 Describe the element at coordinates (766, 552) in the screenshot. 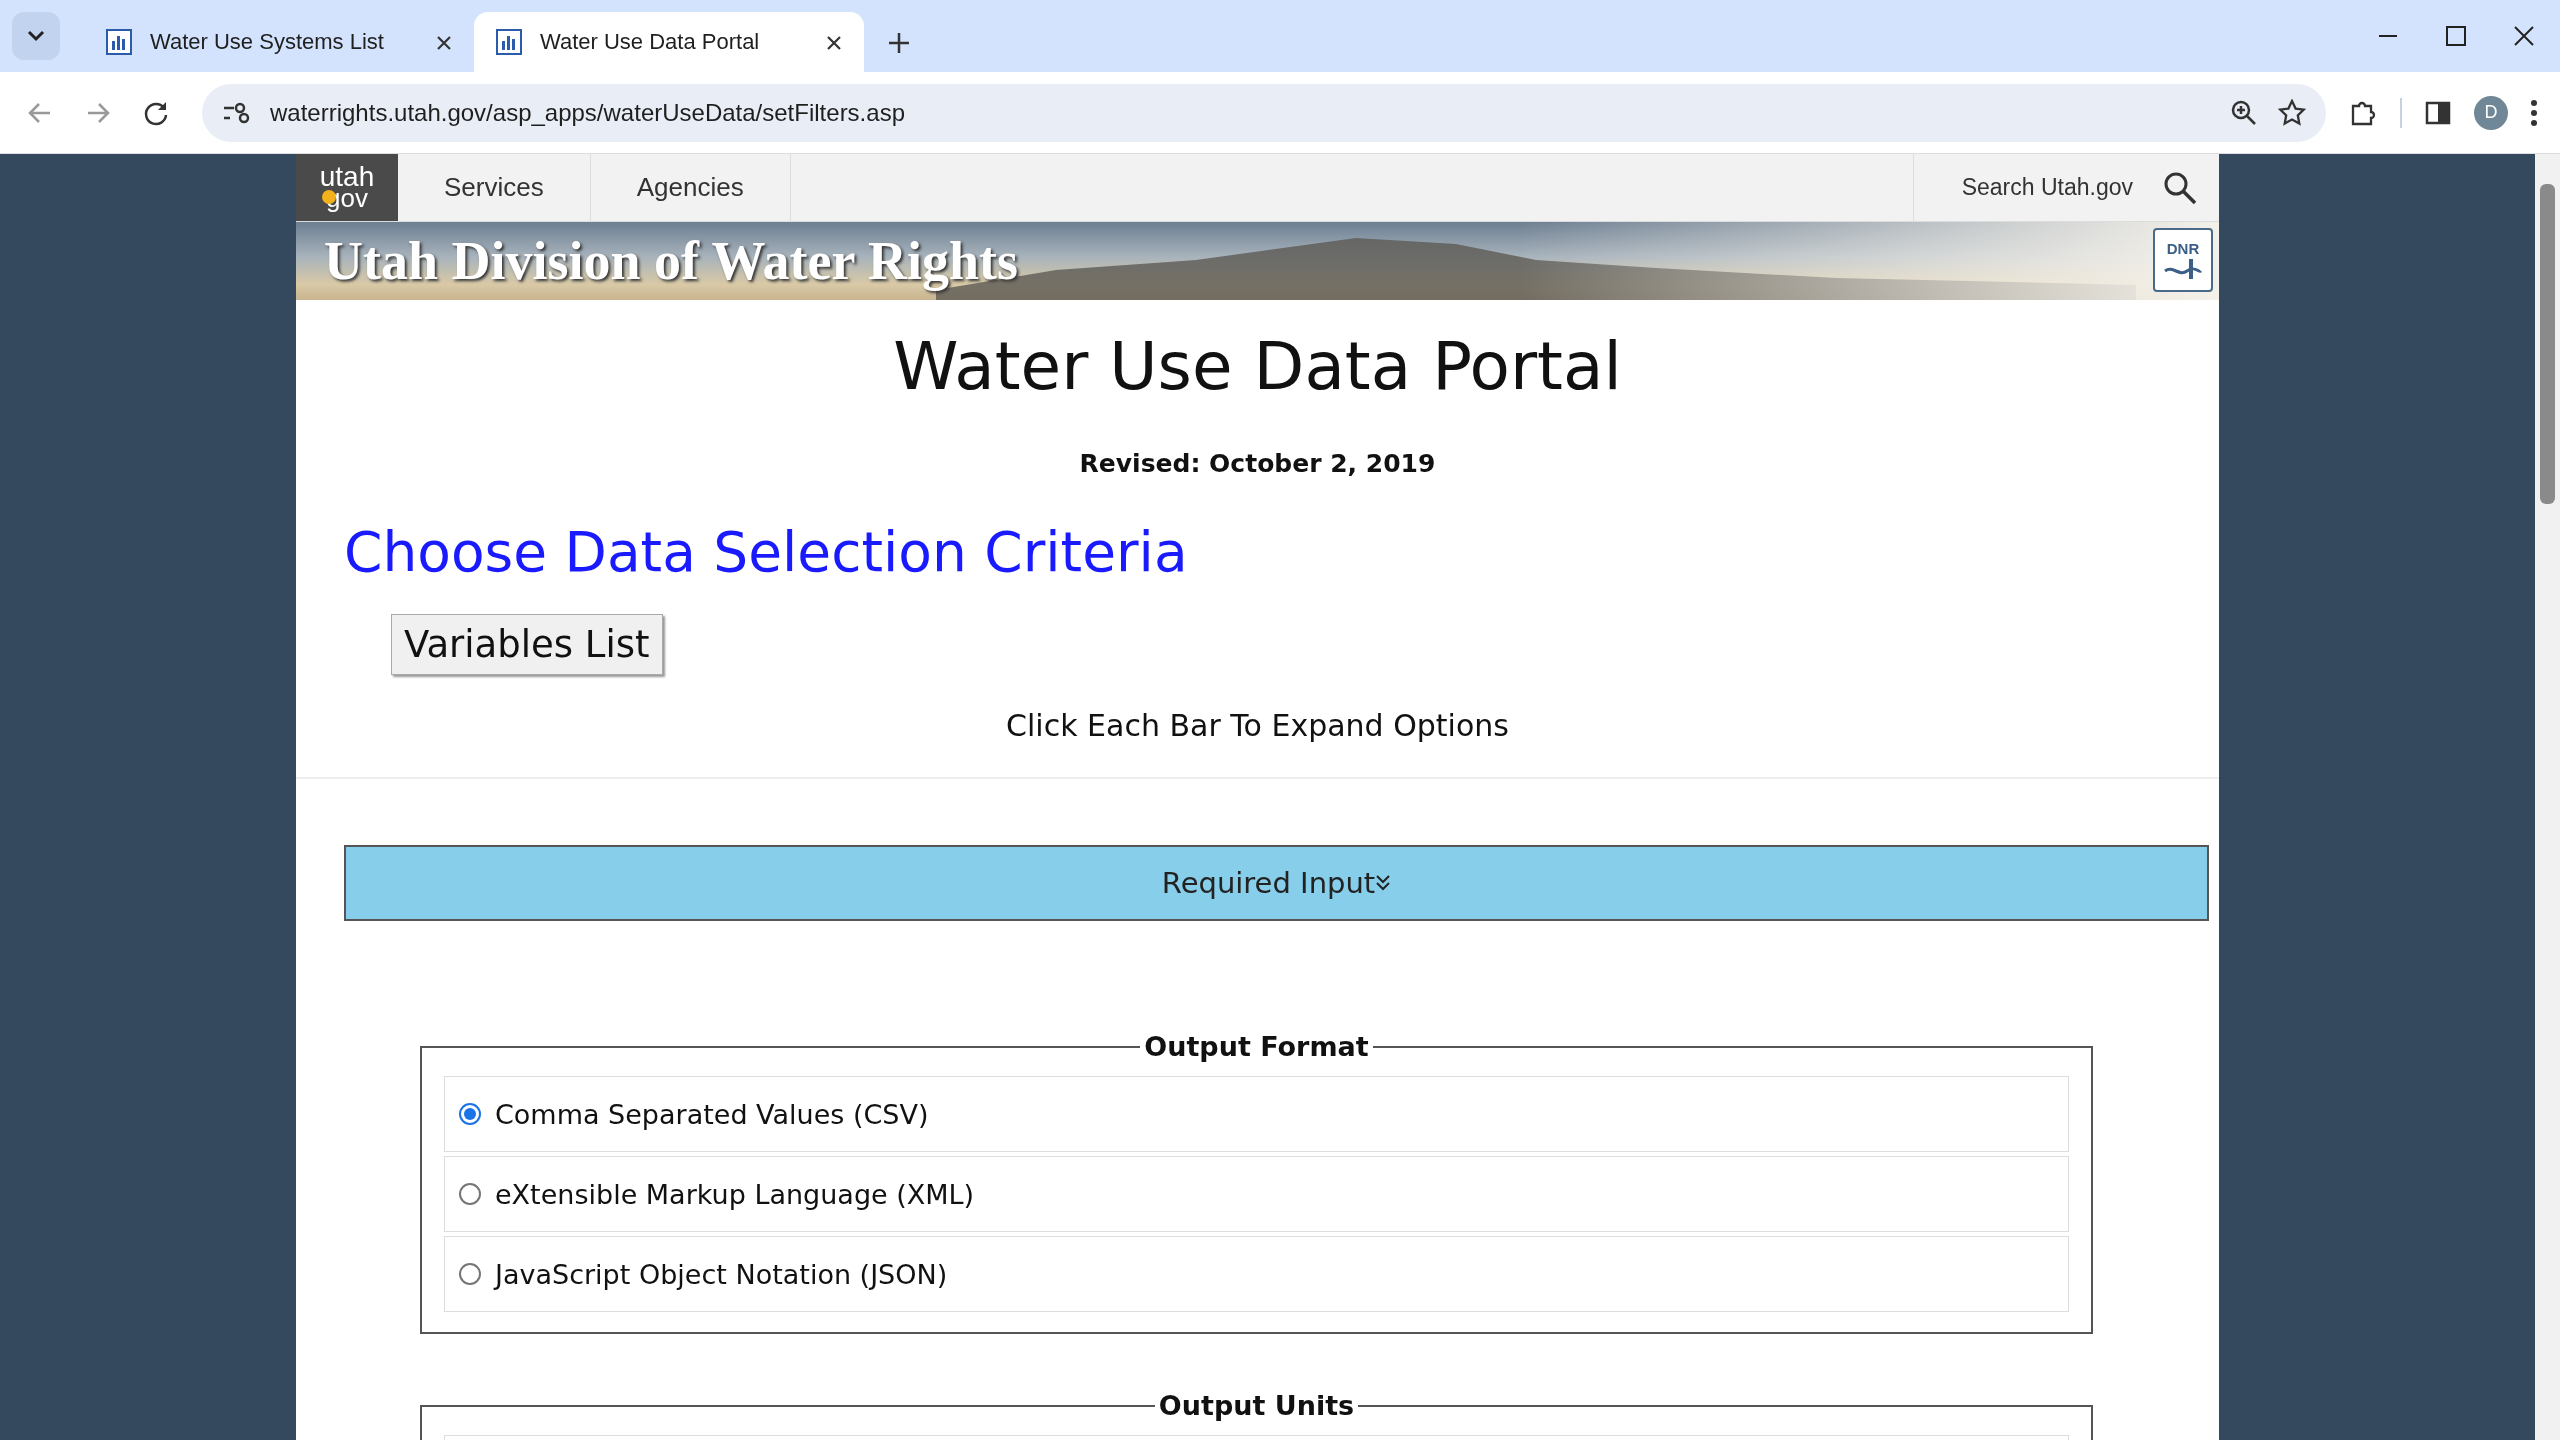

I see `section-heading: Choose Data Selection Criteria` at that location.